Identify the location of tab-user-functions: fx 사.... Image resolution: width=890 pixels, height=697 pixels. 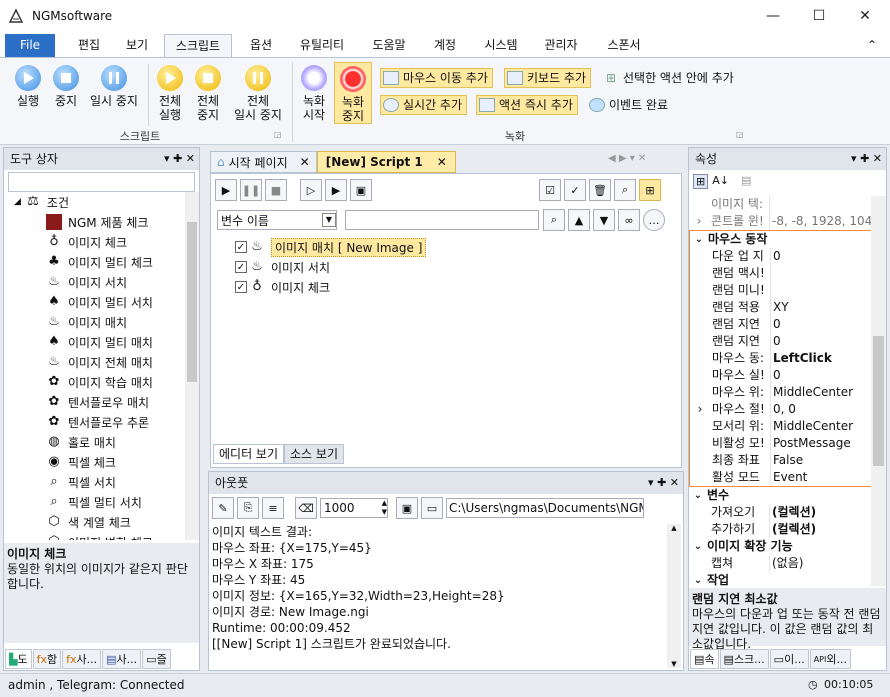
(82, 659).